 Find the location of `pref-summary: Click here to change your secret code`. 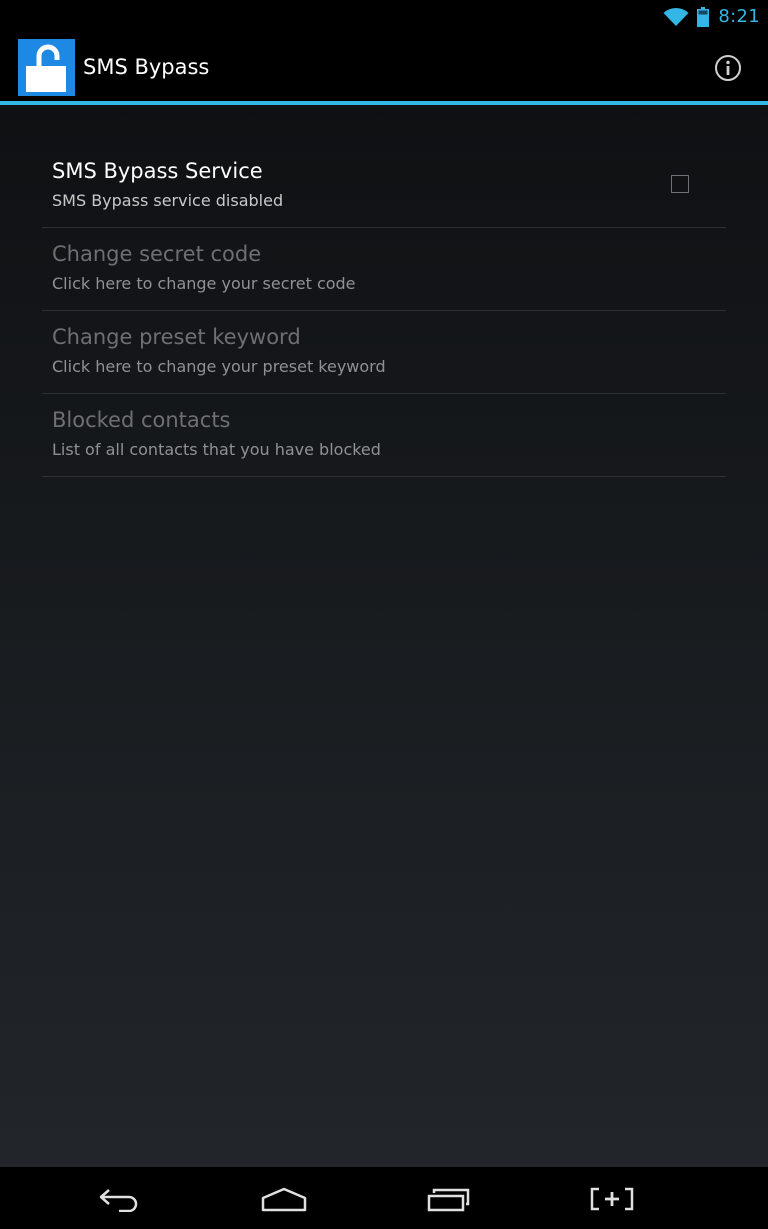

pref-summary: Click here to change your secret code is located at coordinates (204, 283).